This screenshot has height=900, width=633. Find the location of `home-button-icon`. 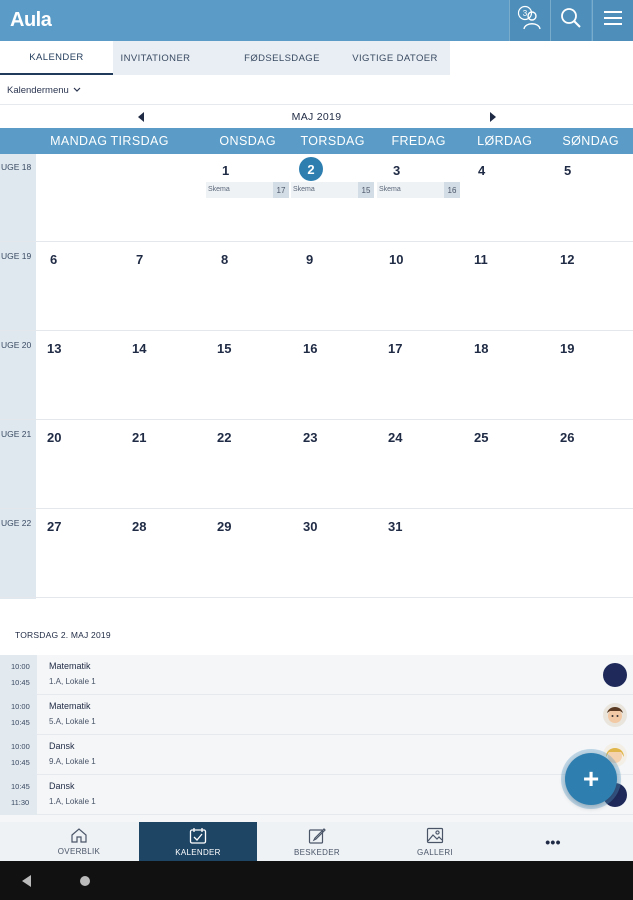

home-button-icon is located at coordinates (85, 881).